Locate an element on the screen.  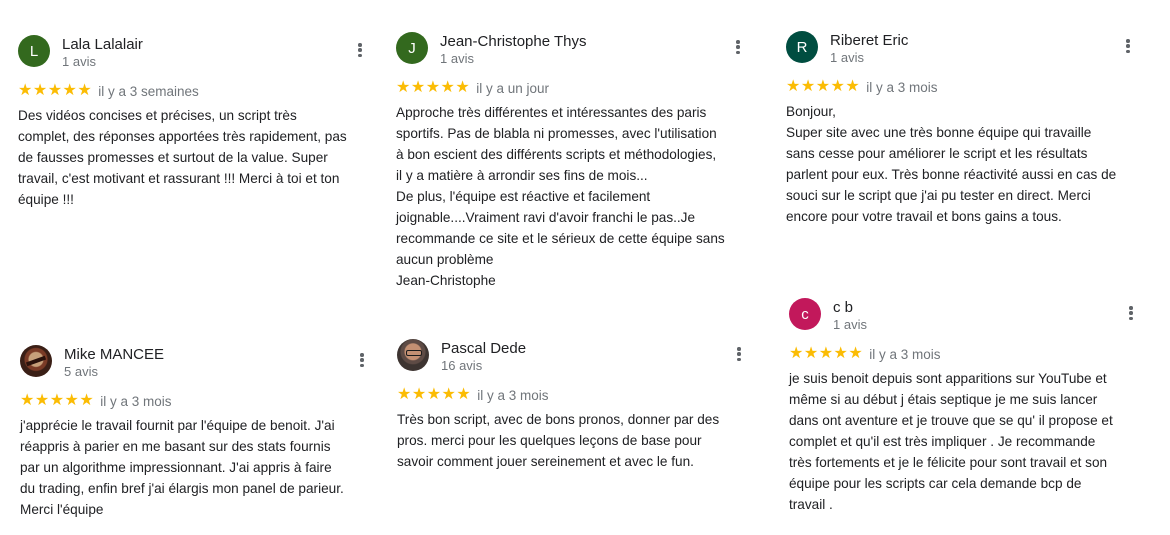
review-count: 16 avis is located at coordinates (462, 365).